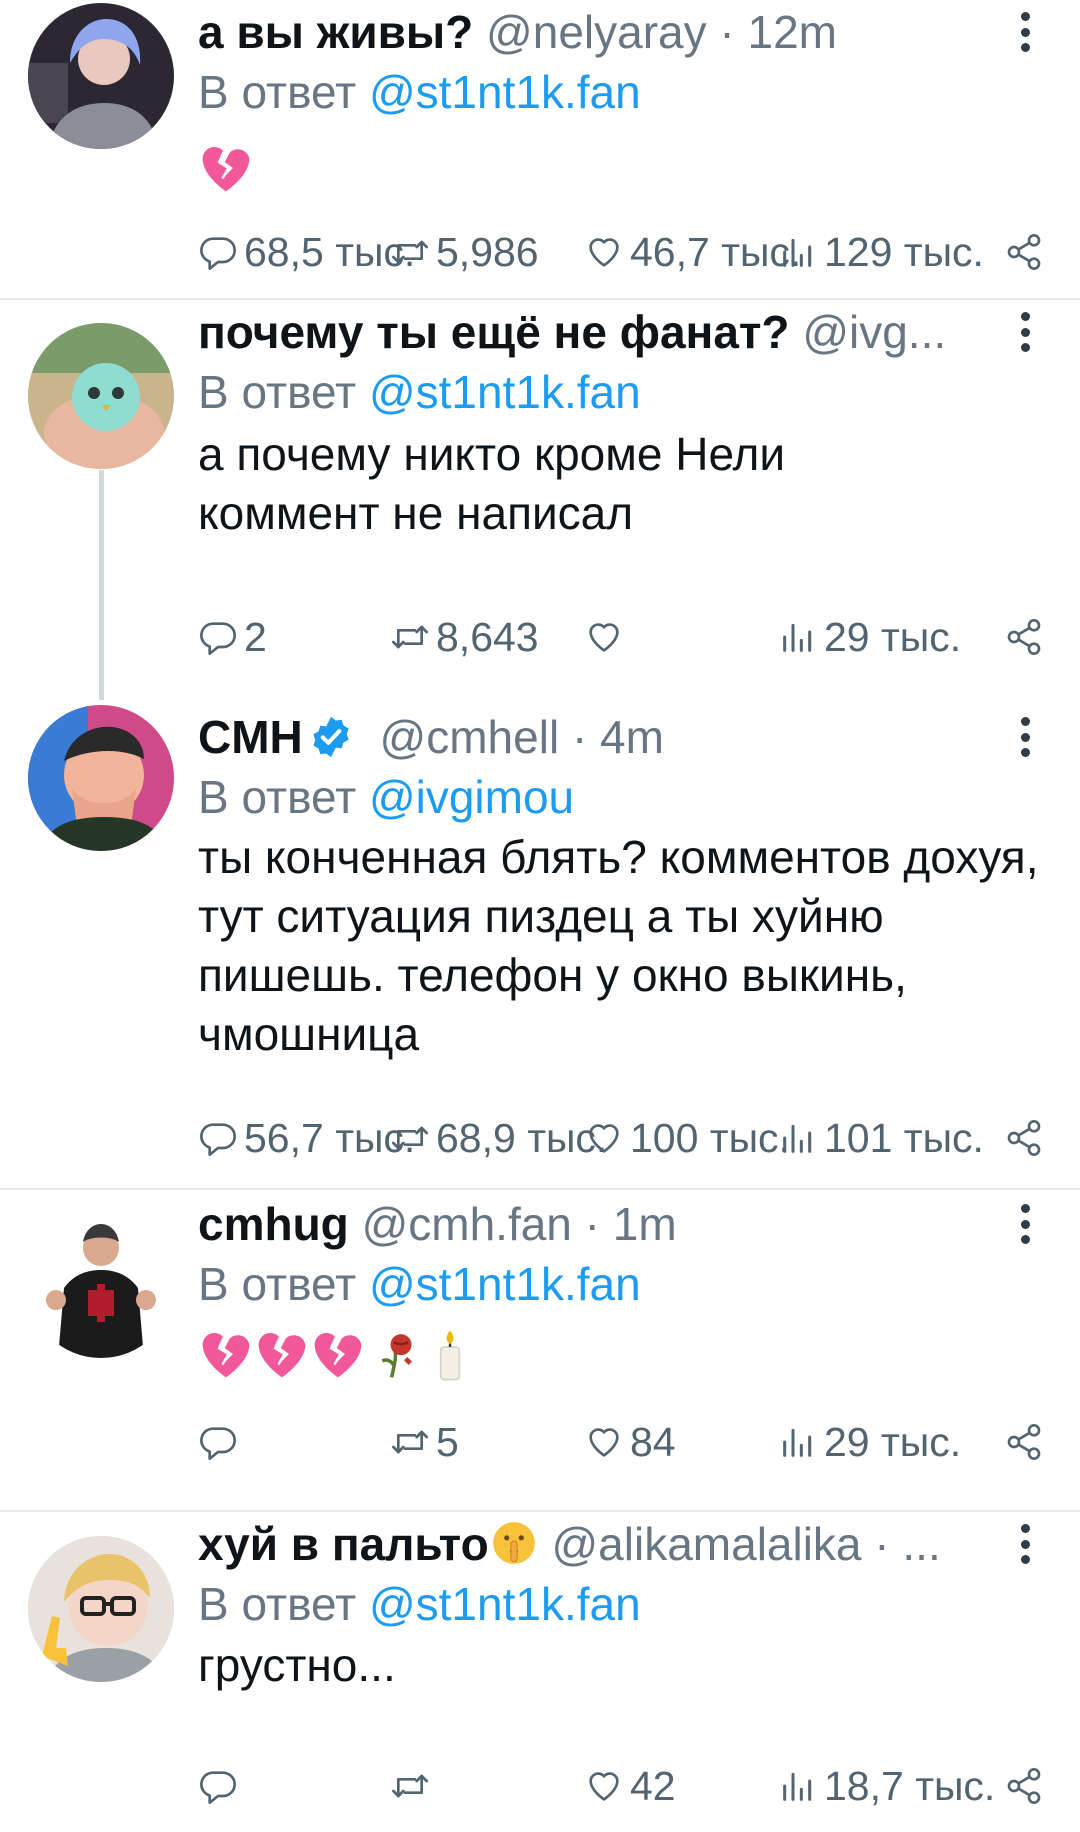 The height and width of the screenshot is (1832, 1080). What do you see at coordinates (904, 1137) in the screenshot?
I see `views-count: 101 тыс.` at bounding box center [904, 1137].